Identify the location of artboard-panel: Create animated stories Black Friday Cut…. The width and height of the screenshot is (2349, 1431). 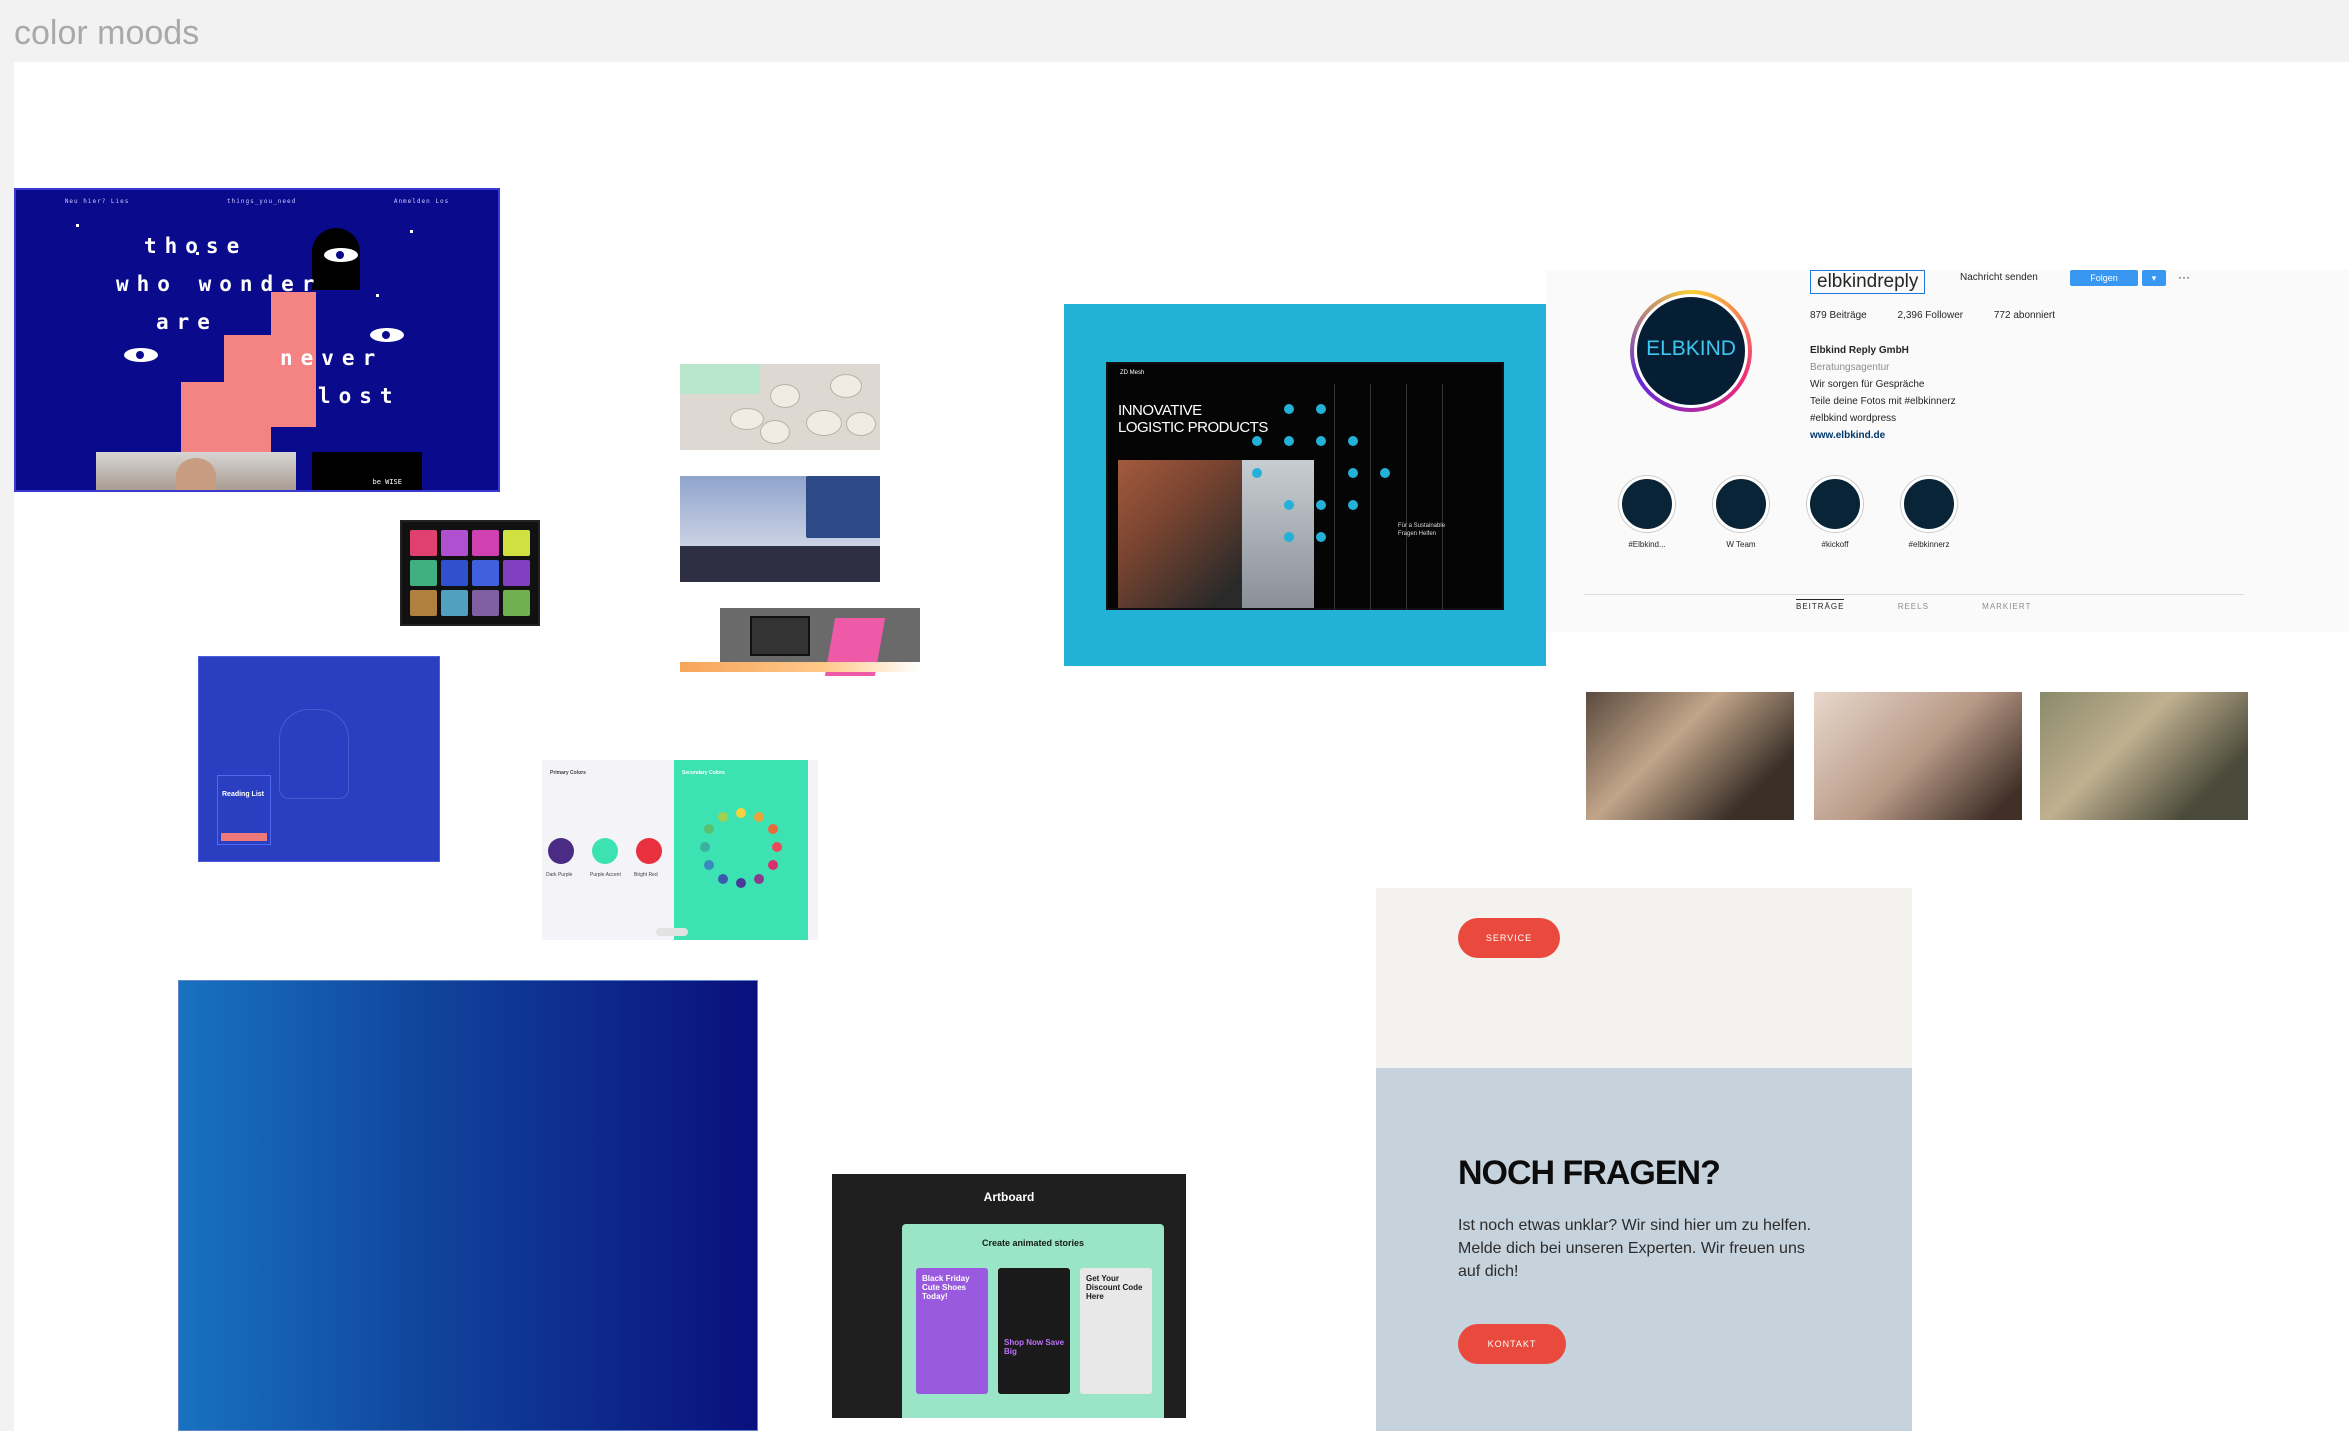
(1033, 1321).